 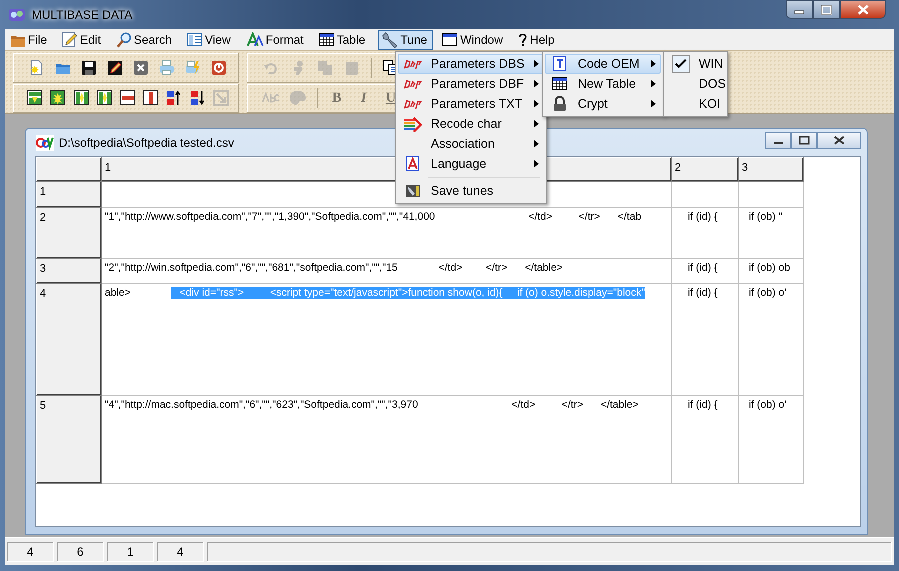 What do you see at coordinates (70, 40) in the screenshot?
I see `pencil-icon` at bounding box center [70, 40].